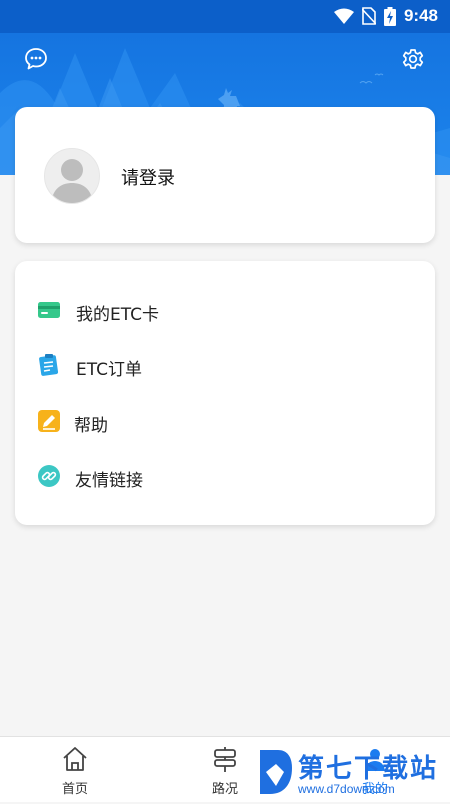  I want to click on menu-item-links: 友情链接, so click(225, 476).